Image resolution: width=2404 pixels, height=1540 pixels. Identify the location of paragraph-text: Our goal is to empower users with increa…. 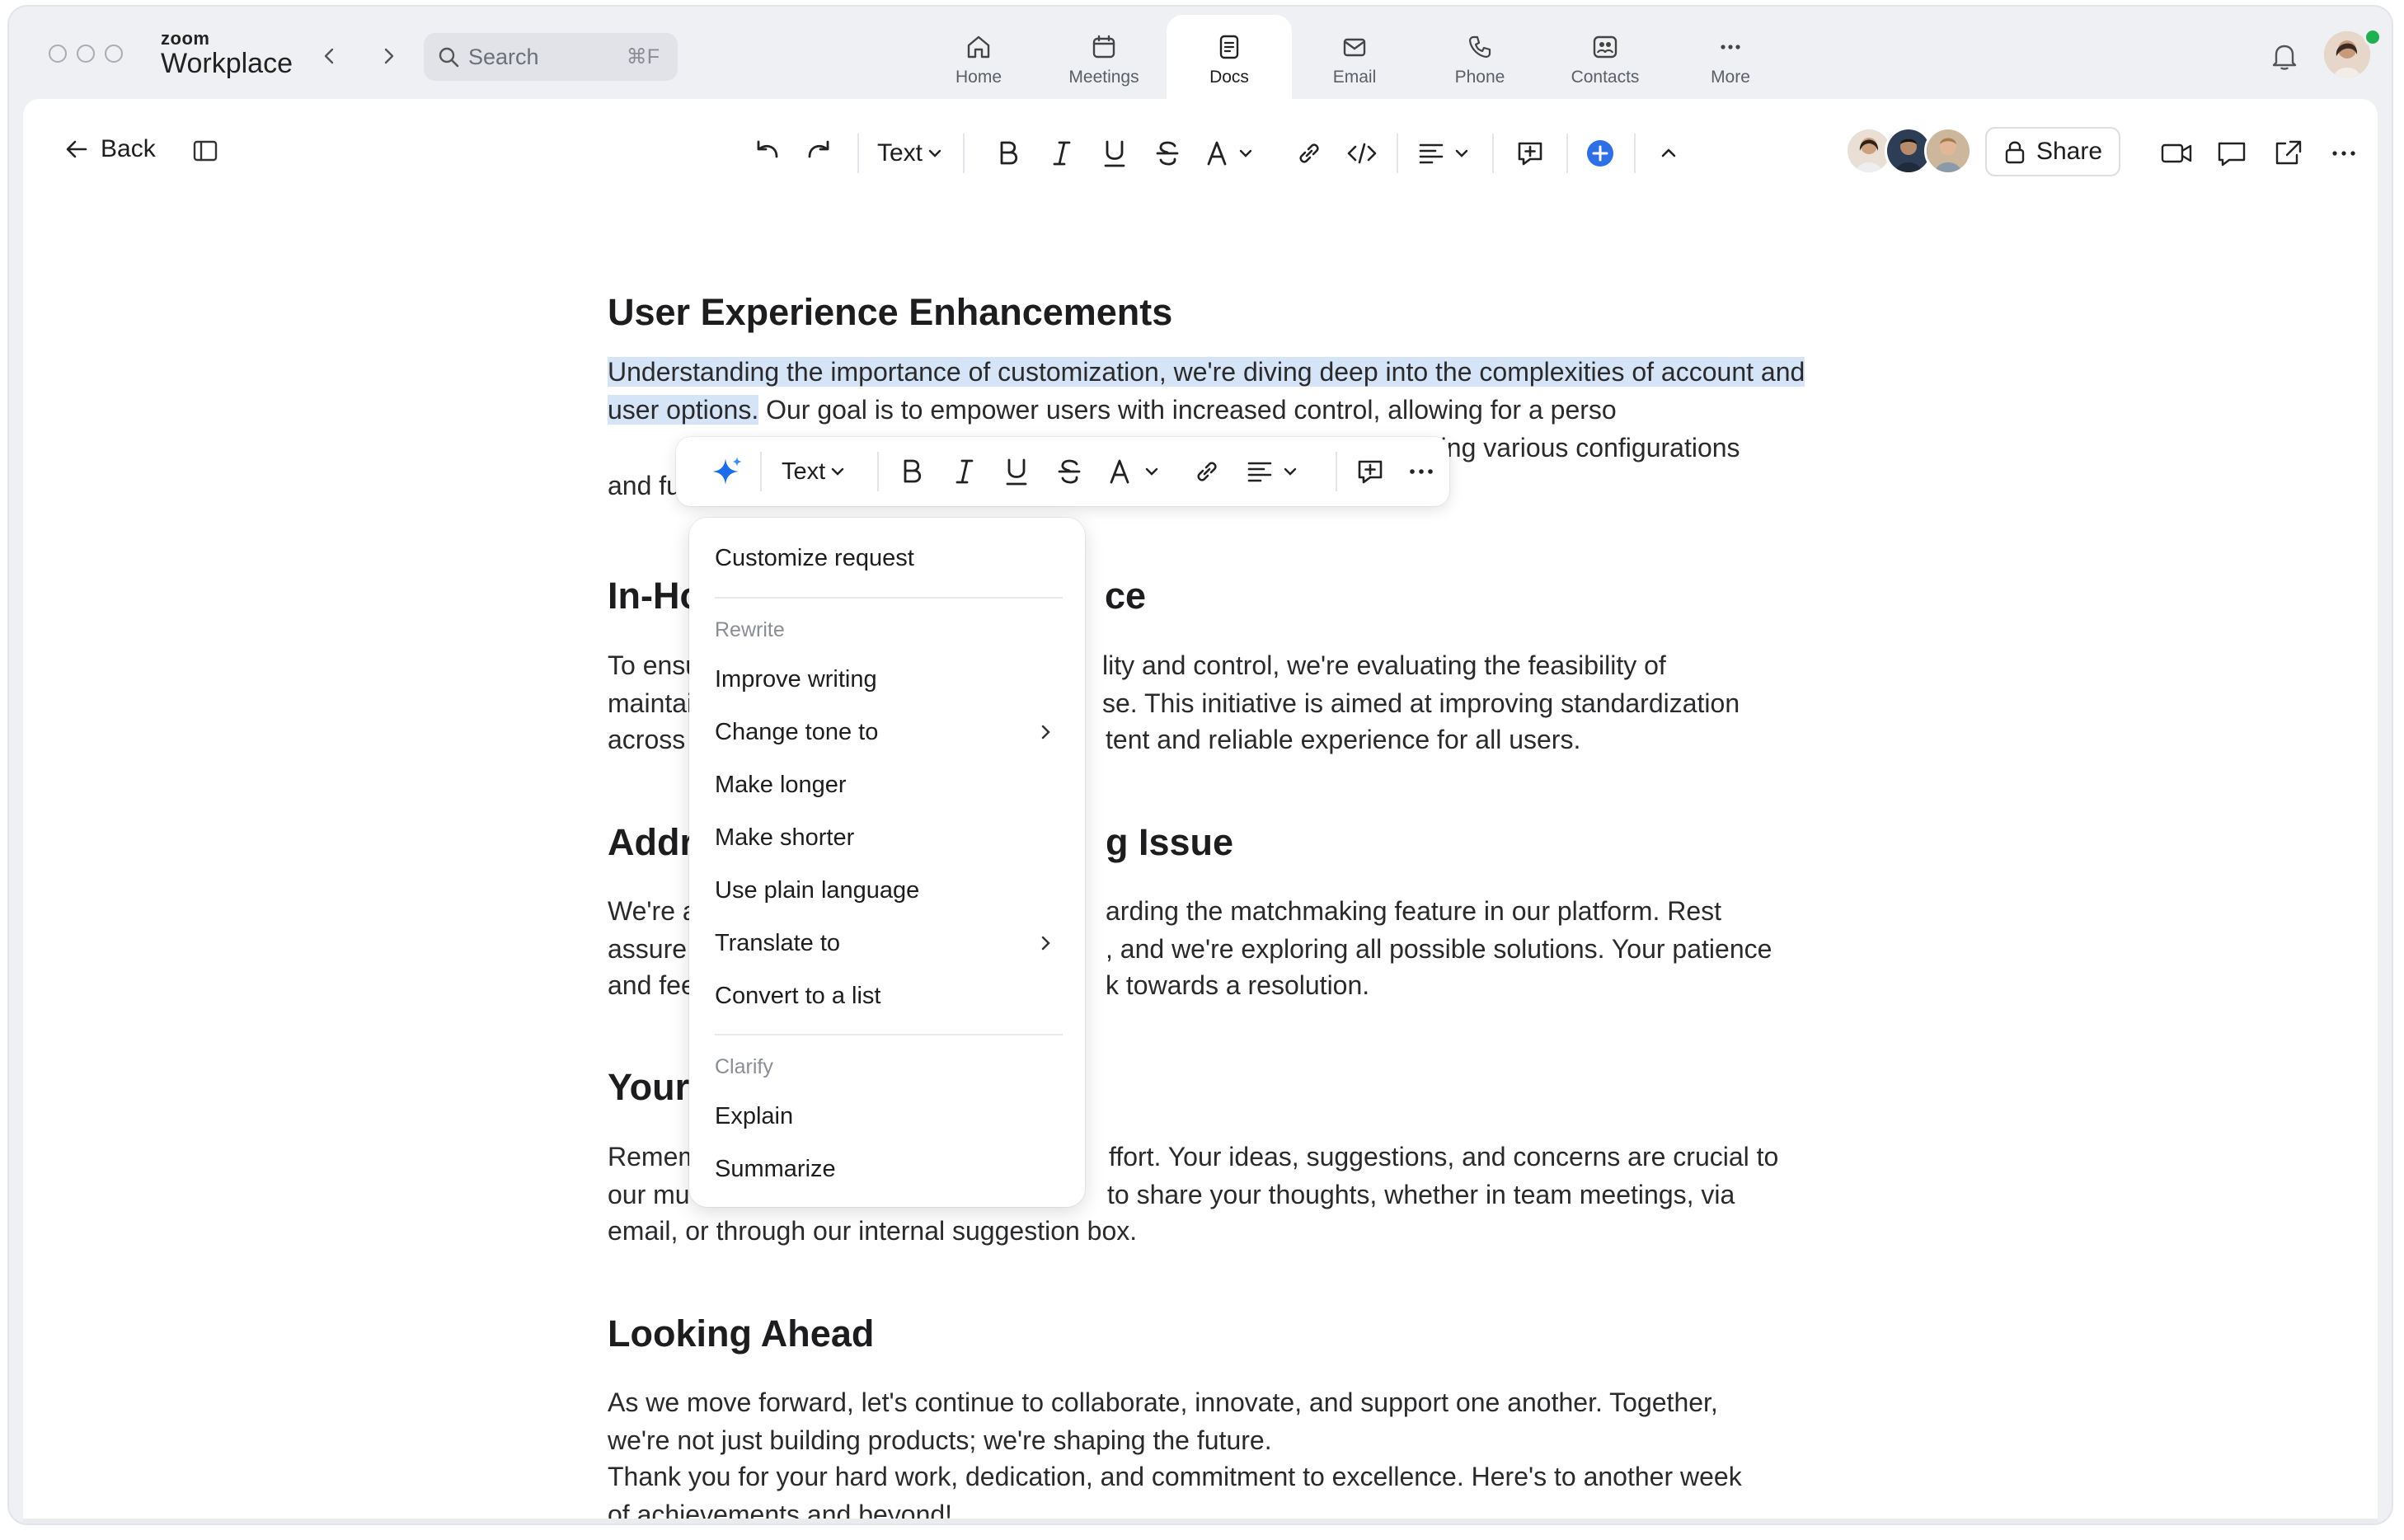
(1187, 410).